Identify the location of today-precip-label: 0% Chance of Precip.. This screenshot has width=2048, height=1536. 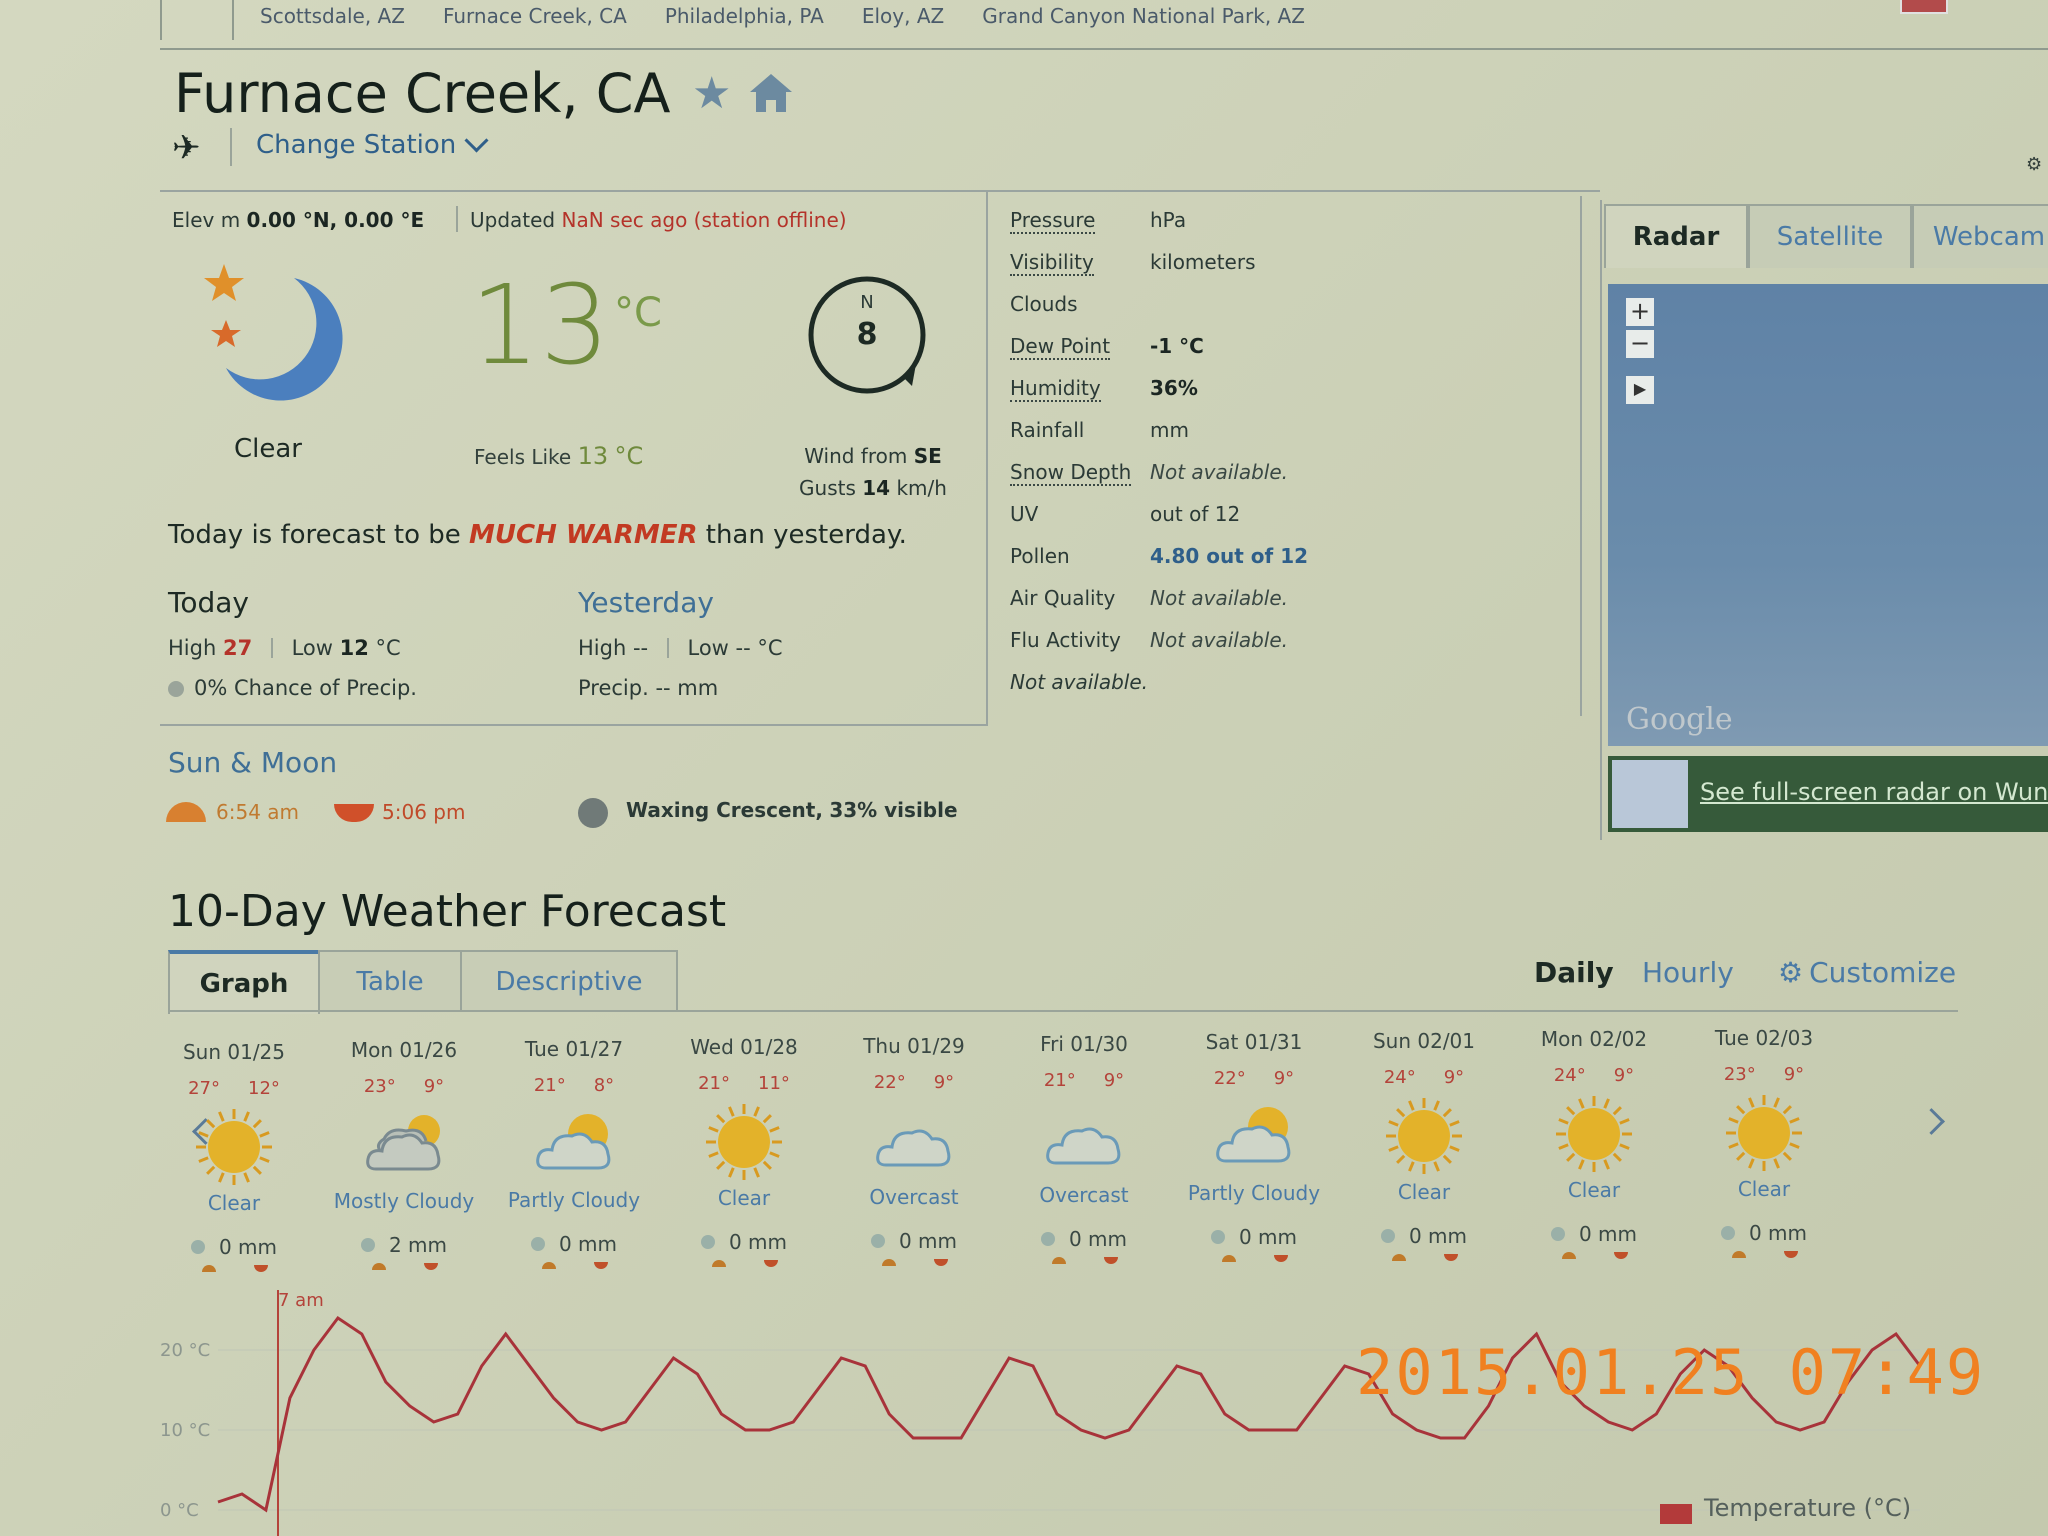
(305, 688).